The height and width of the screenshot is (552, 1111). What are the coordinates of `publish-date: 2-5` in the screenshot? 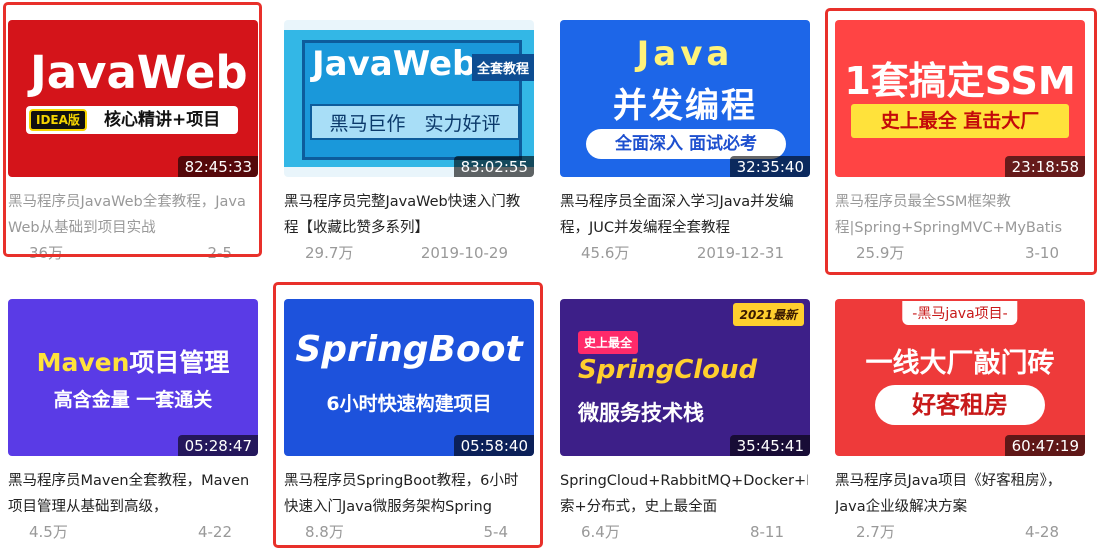 It's located at (220, 253).